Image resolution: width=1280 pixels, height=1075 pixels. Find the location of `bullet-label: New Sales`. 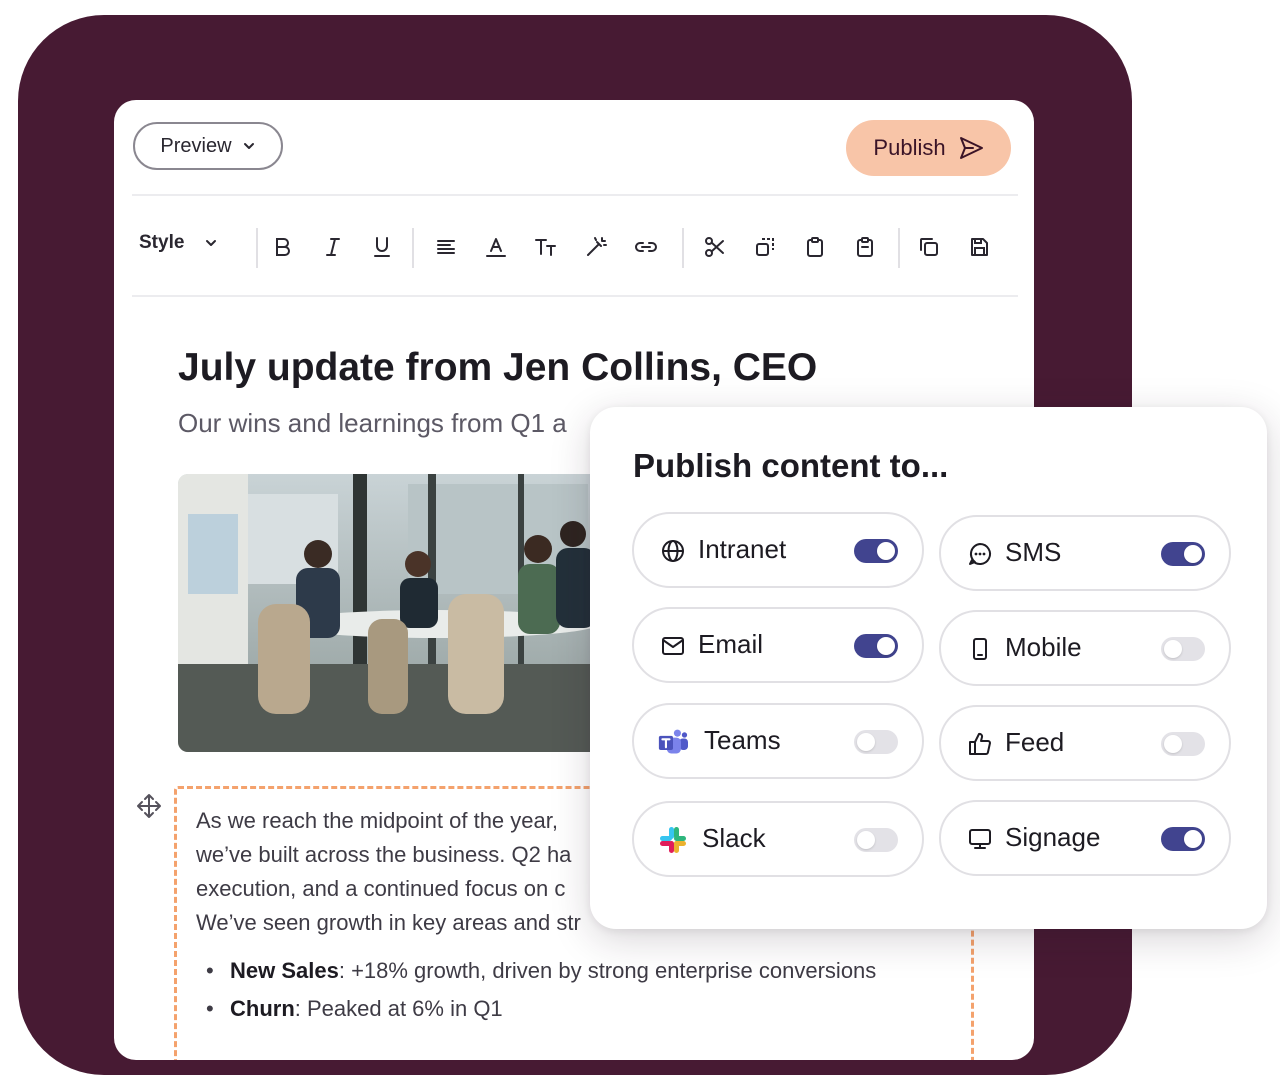

bullet-label: New Sales is located at coordinates (284, 970).